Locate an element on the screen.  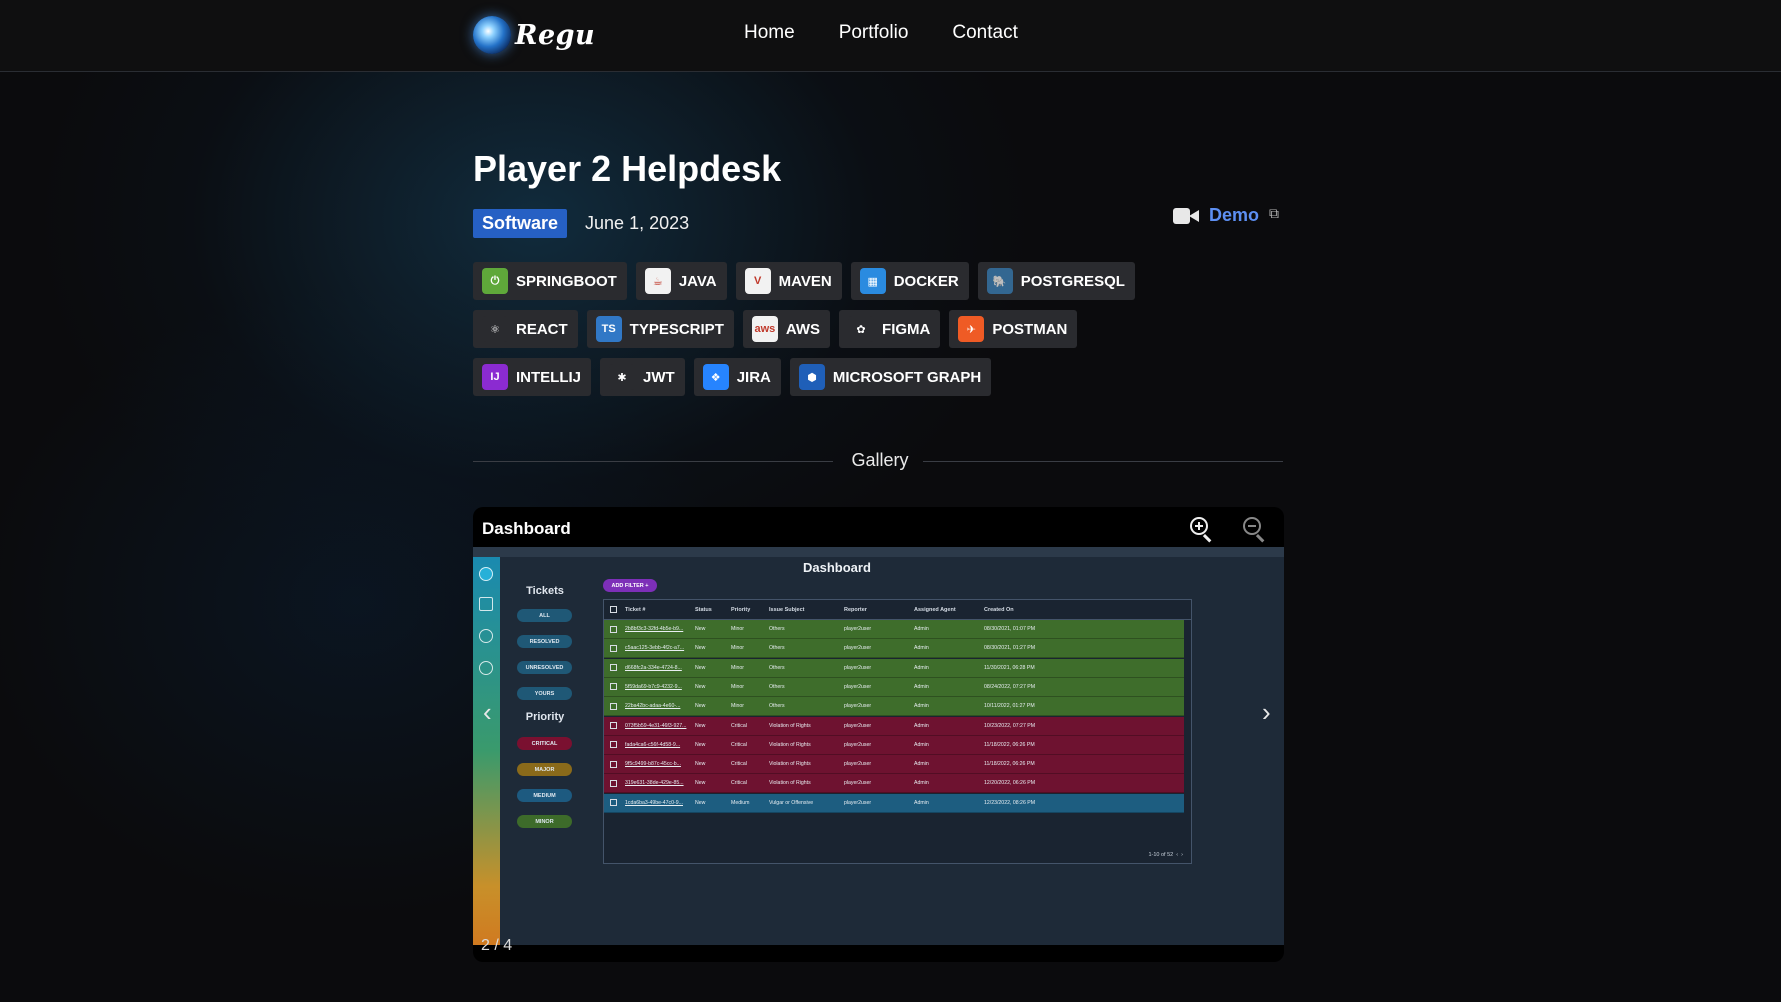
project-title: Player 2 Helpdesk is located at coordinates (627, 168).